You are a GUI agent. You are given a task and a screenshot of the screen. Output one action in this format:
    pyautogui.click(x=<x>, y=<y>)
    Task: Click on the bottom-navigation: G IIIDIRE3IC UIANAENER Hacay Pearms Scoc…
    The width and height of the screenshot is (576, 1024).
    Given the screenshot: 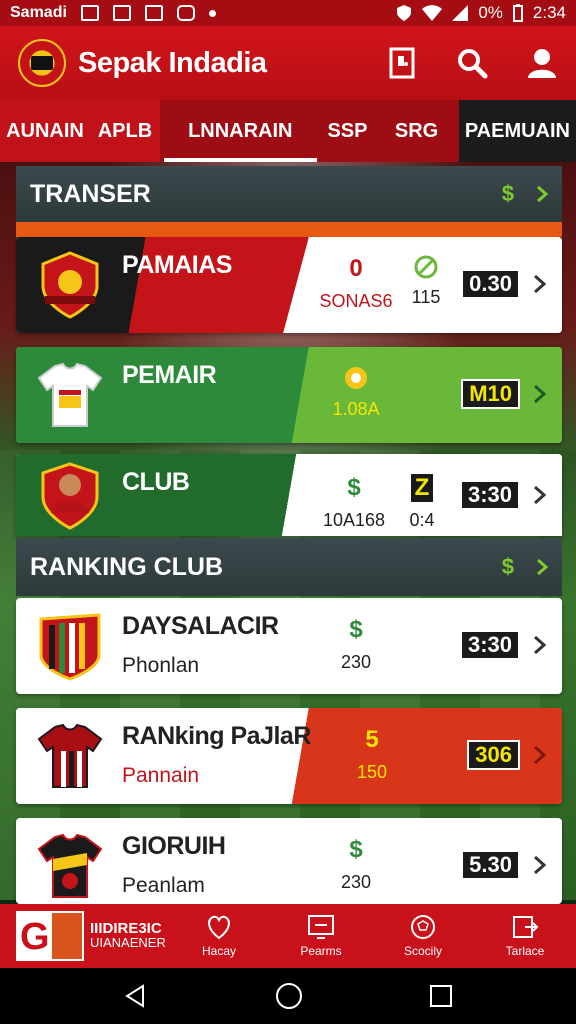 What is the action you would take?
    pyautogui.click(x=288, y=936)
    